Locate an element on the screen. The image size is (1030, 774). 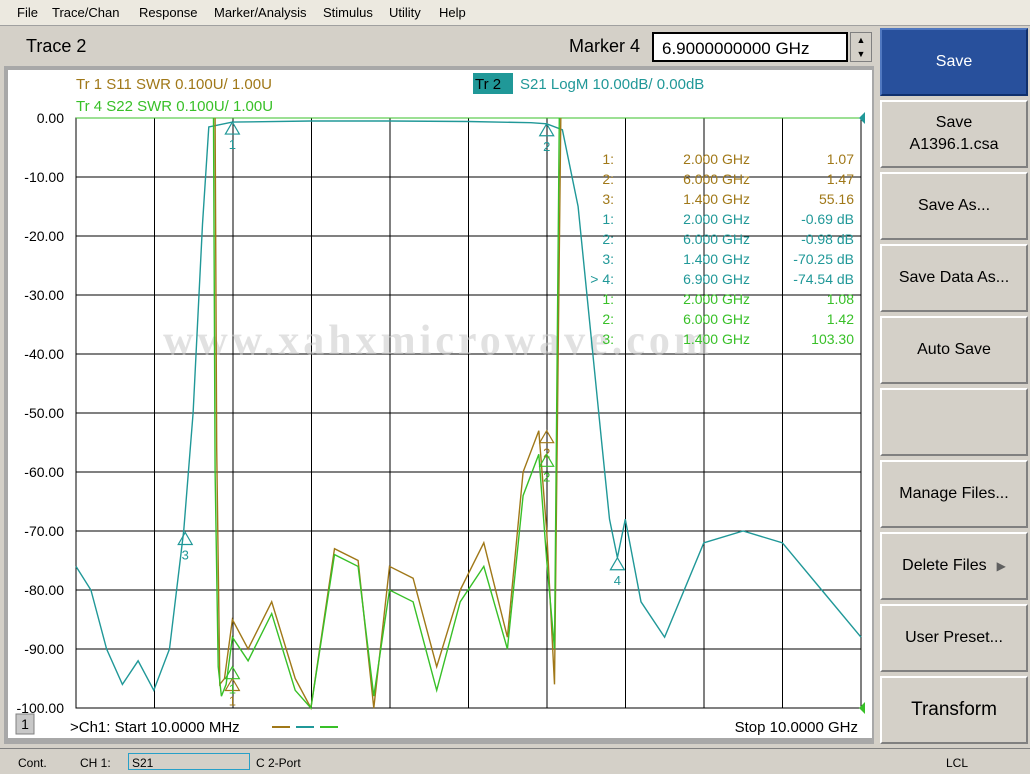
save-file-button: Save A1396.1.csa is located at coordinates (954, 134).